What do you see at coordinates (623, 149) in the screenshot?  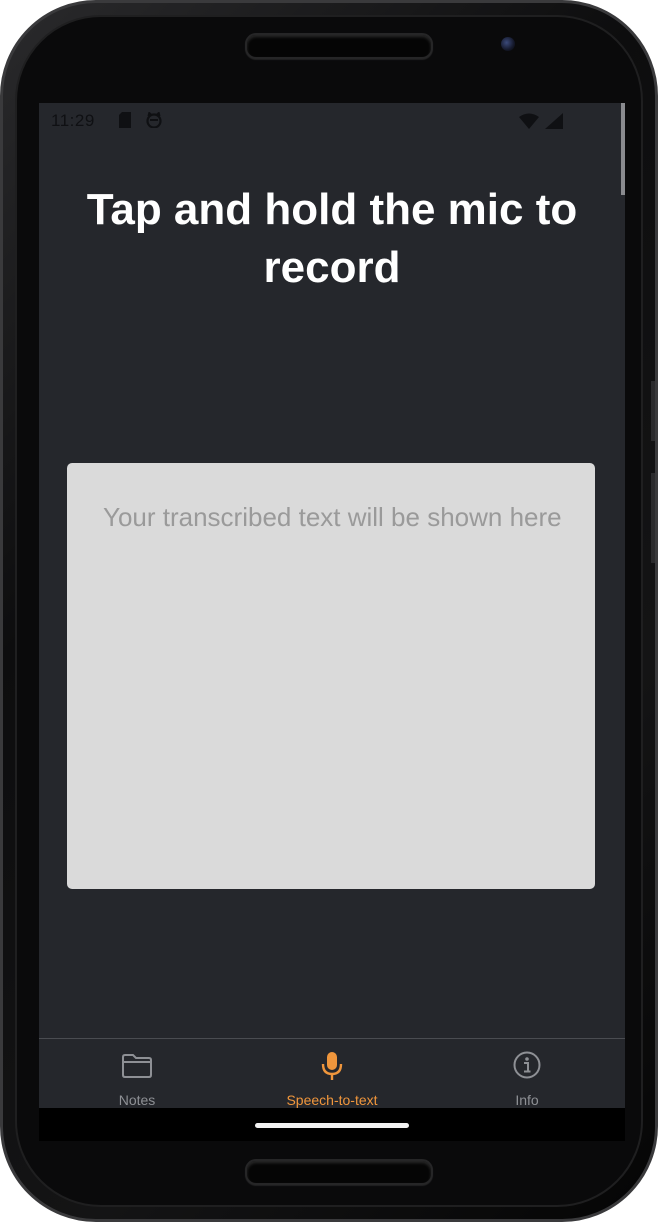 I see `scrollbar` at bounding box center [623, 149].